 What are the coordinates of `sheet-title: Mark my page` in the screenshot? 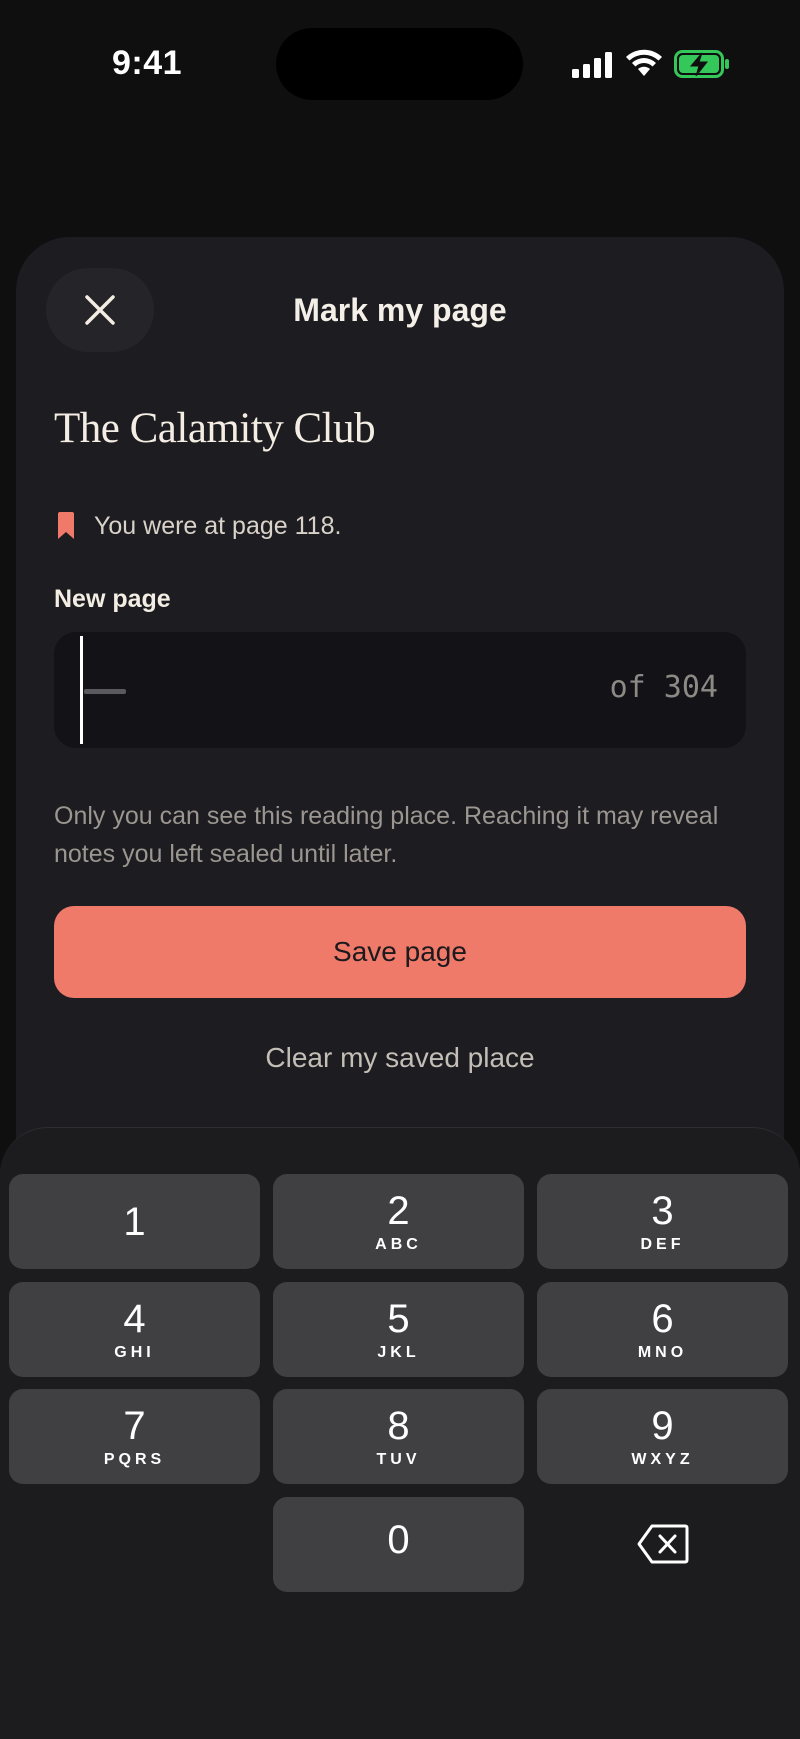 It's located at (400, 310).